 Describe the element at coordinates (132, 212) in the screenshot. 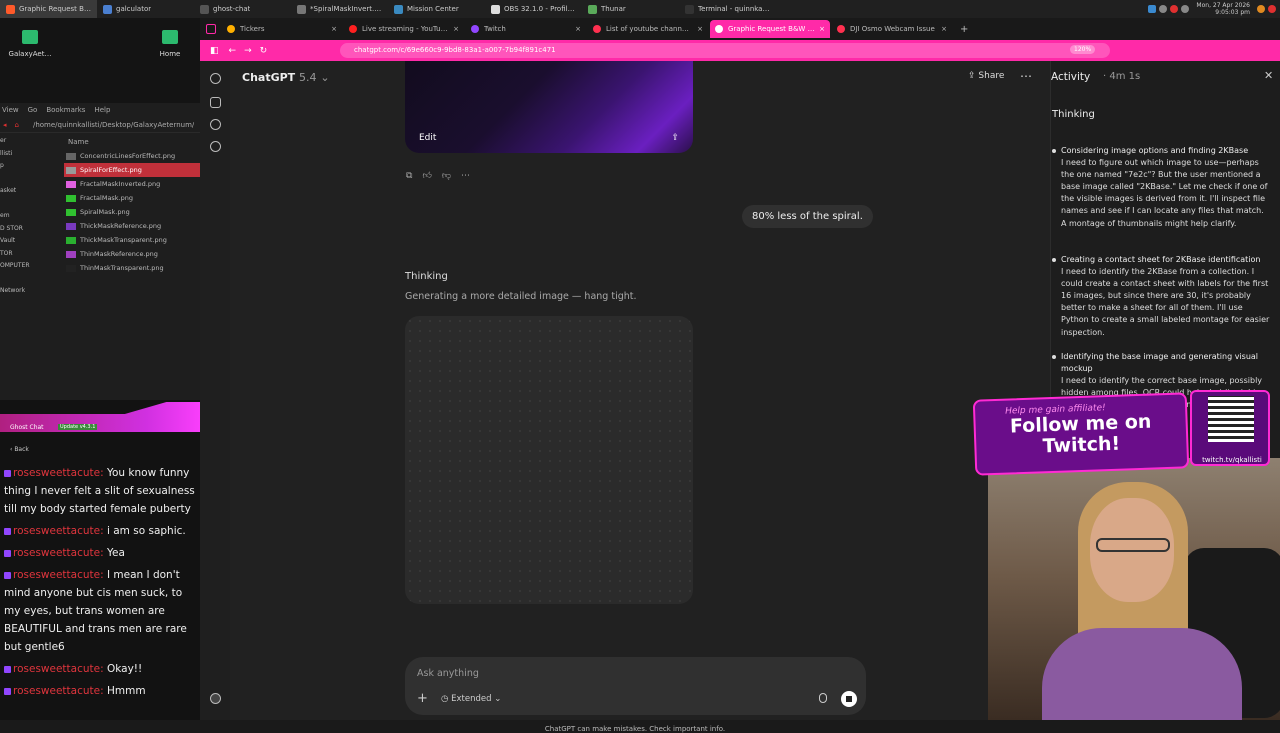

I see `file-row: SpiralMask.png` at that location.